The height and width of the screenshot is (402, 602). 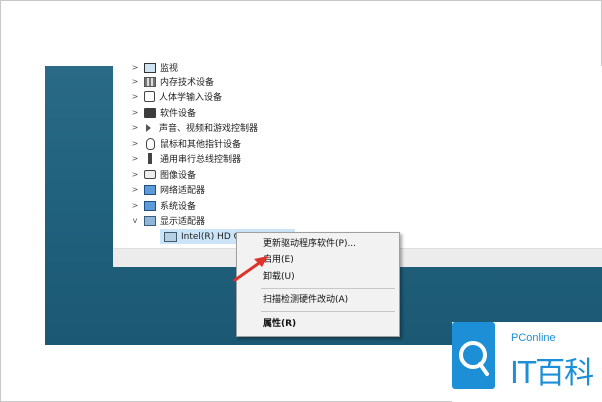 What do you see at coordinates (148, 127) in the screenshot?
I see `speaker-icon` at bounding box center [148, 127].